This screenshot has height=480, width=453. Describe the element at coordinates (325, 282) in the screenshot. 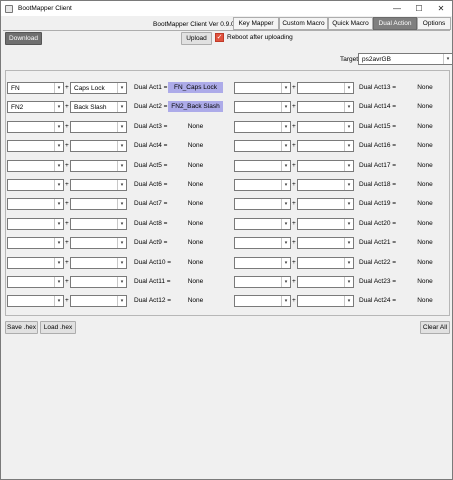

I see `right-act-11-key2-select: ▾` at that location.